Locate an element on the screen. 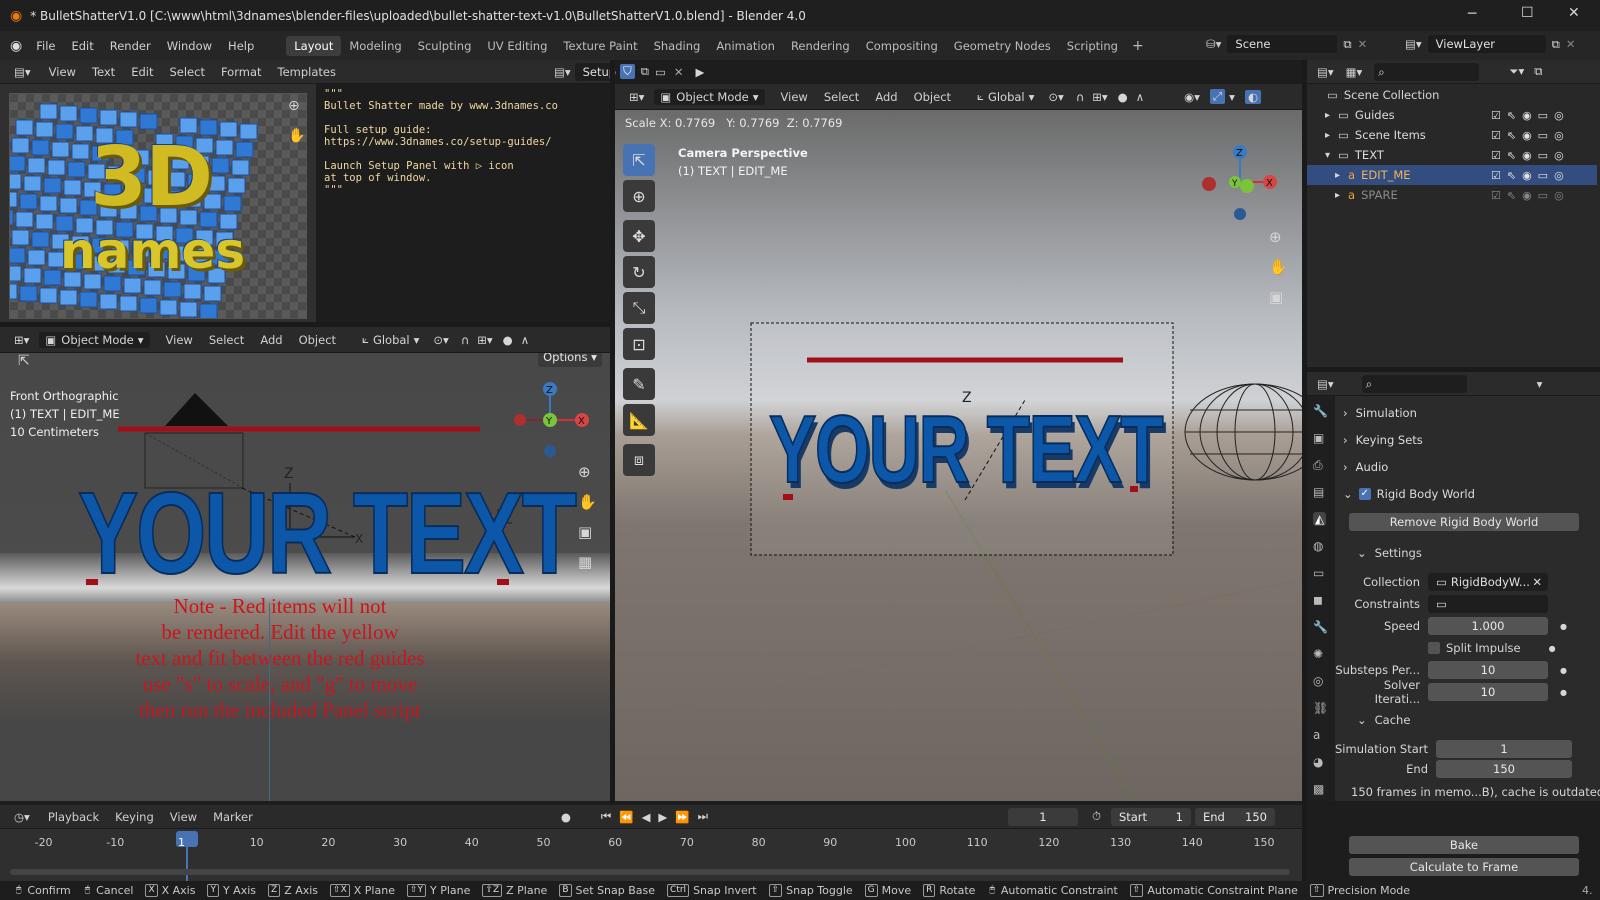  end-frame-field: End 150 is located at coordinates (1234, 816).